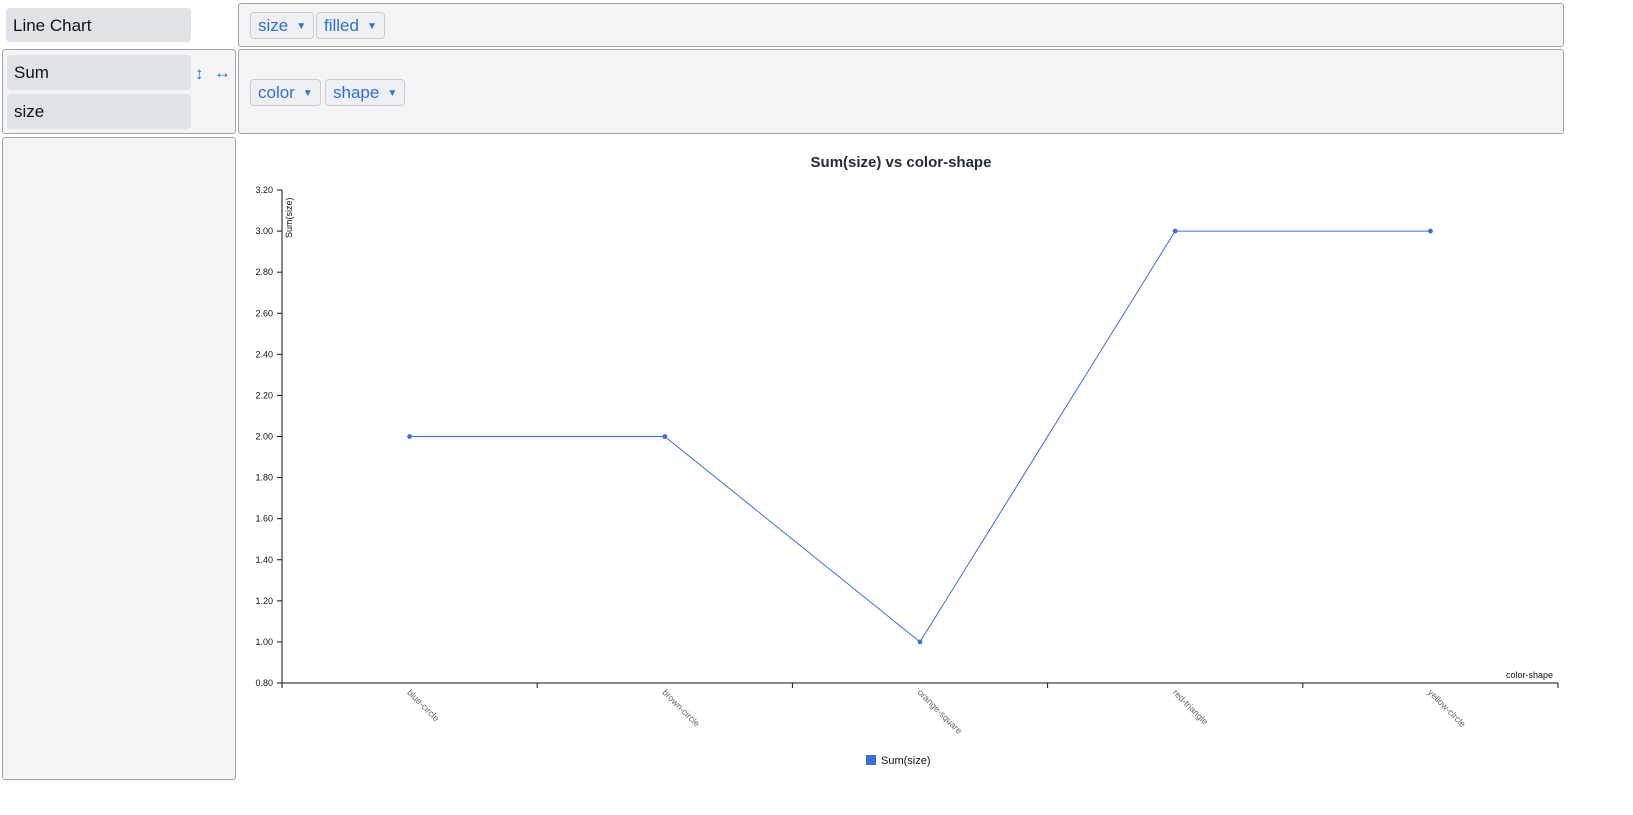 The height and width of the screenshot is (815, 1633). I want to click on y-tick-label: 3.00, so click(264, 231).